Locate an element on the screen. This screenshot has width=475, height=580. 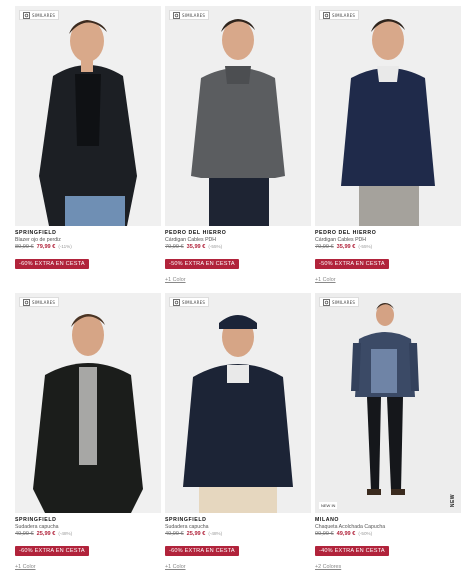
model-photo-navy-cardigan is located at coordinates (388, 116).